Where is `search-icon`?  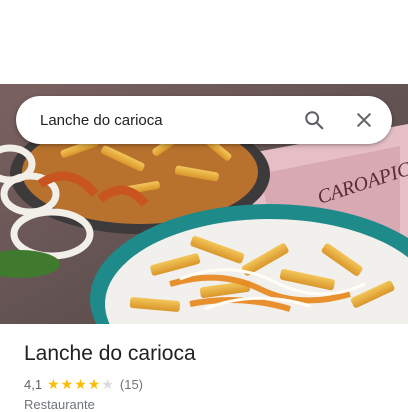
search-icon is located at coordinates (314, 120).